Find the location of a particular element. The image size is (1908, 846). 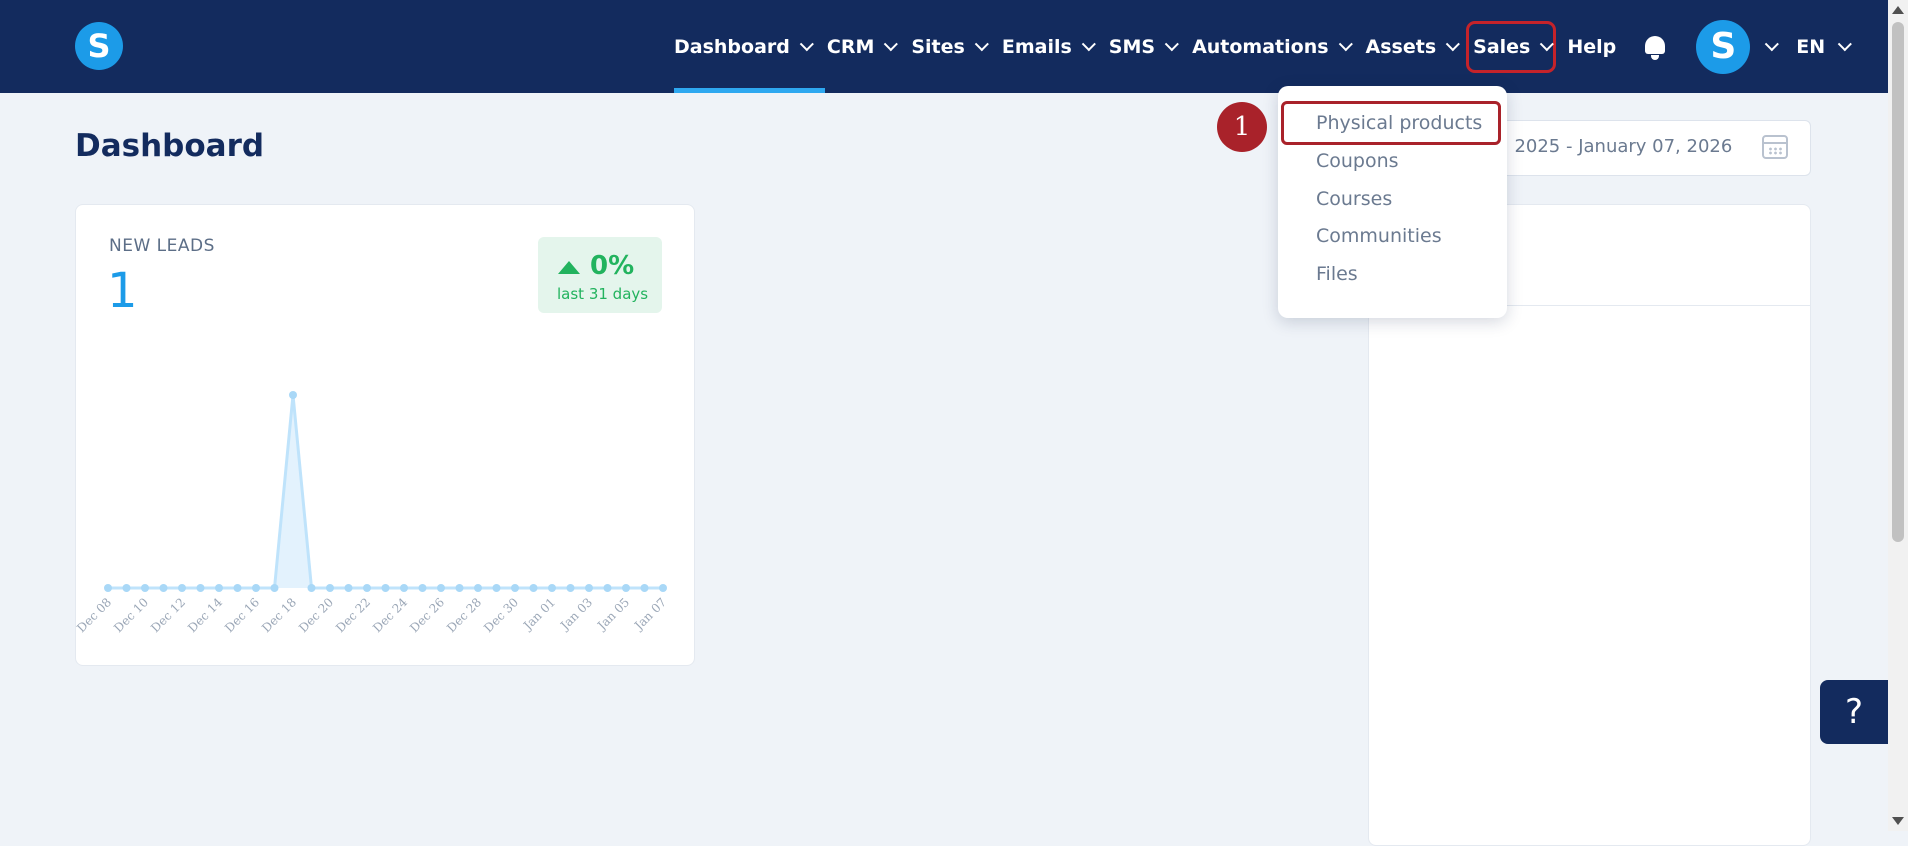

x-tick-label: Dec 28 is located at coordinates (464, 615).